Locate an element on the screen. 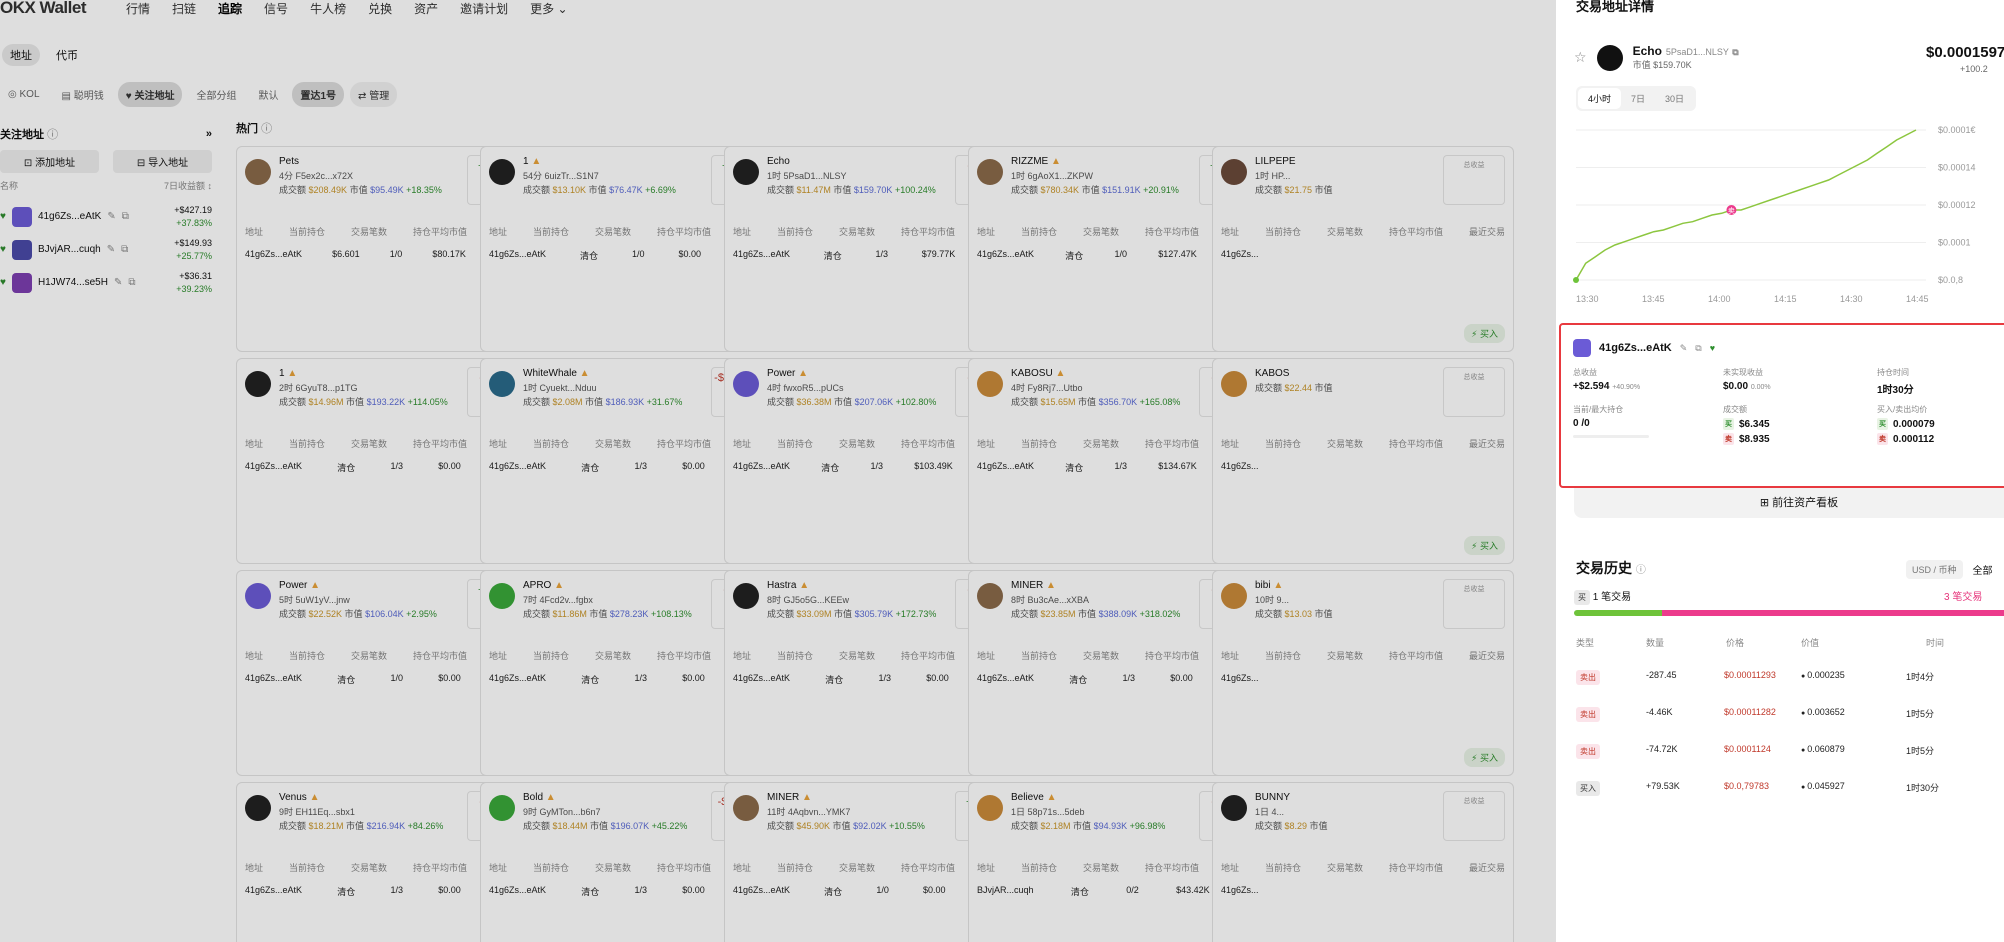  tab-4h: 4小时 is located at coordinates (1600, 98).